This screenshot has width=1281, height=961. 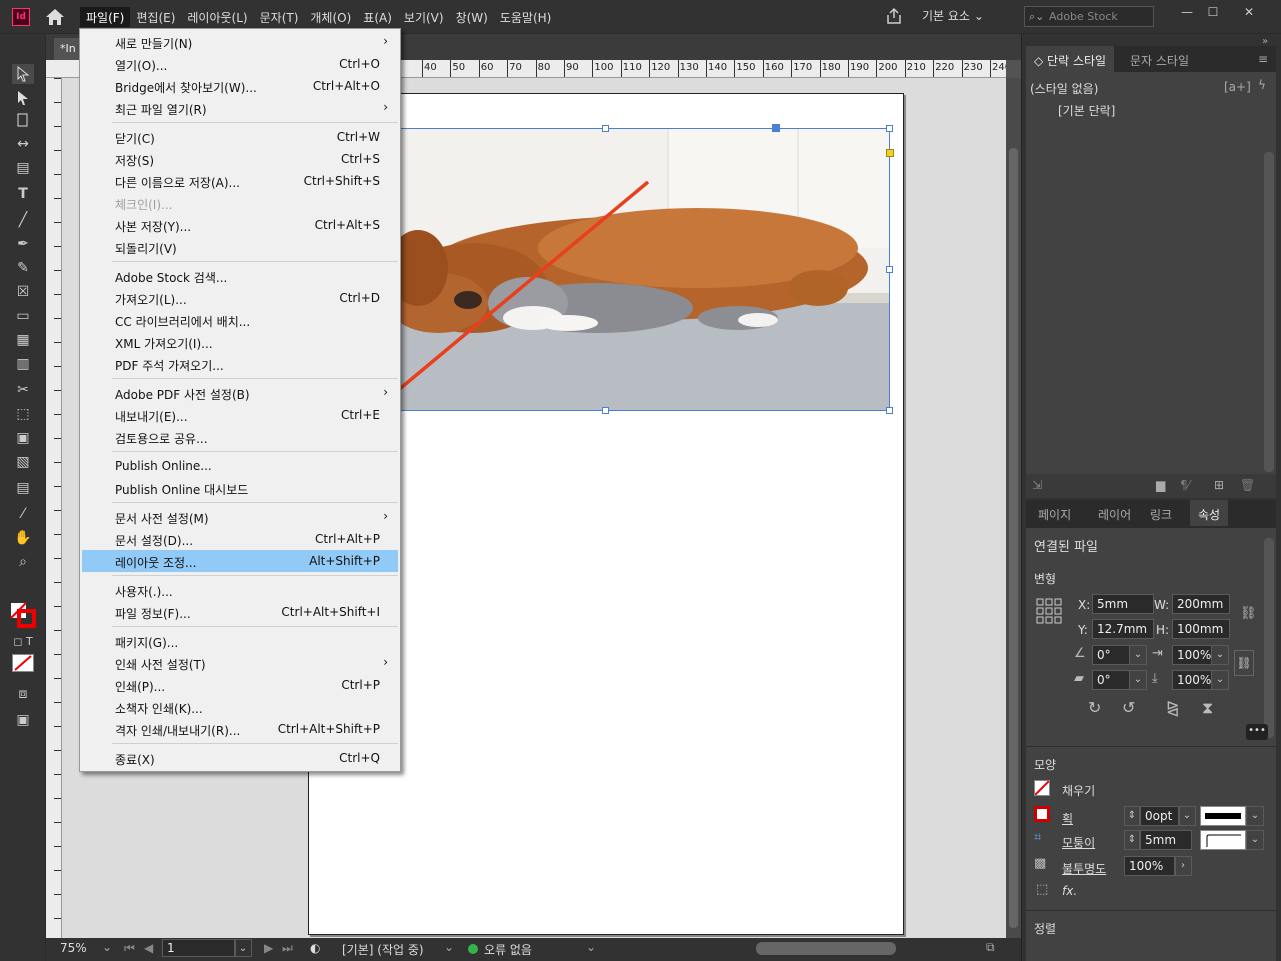 I want to click on y-field: 12.7mm, so click(x=1123, y=629).